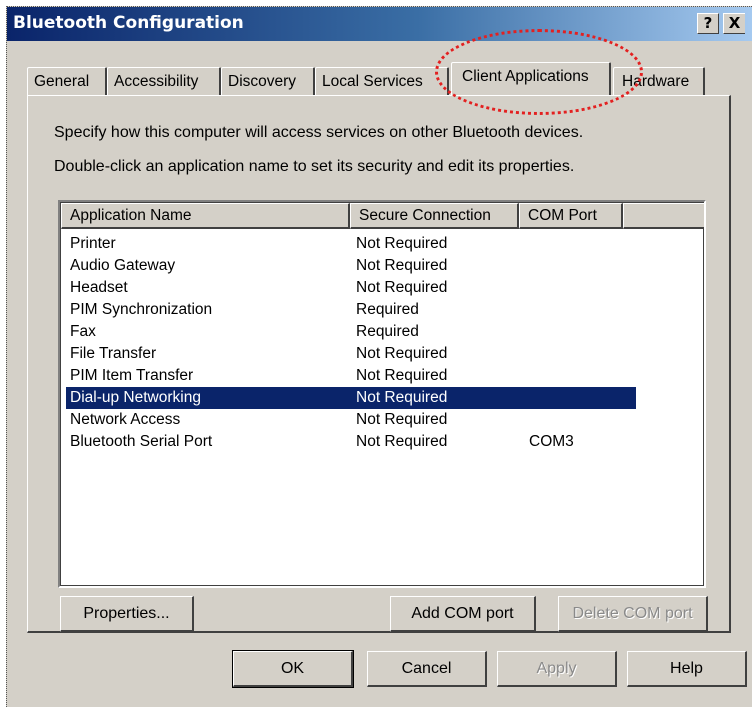  I want to click on column-header-application-name: Application Name, so click(205, 216).